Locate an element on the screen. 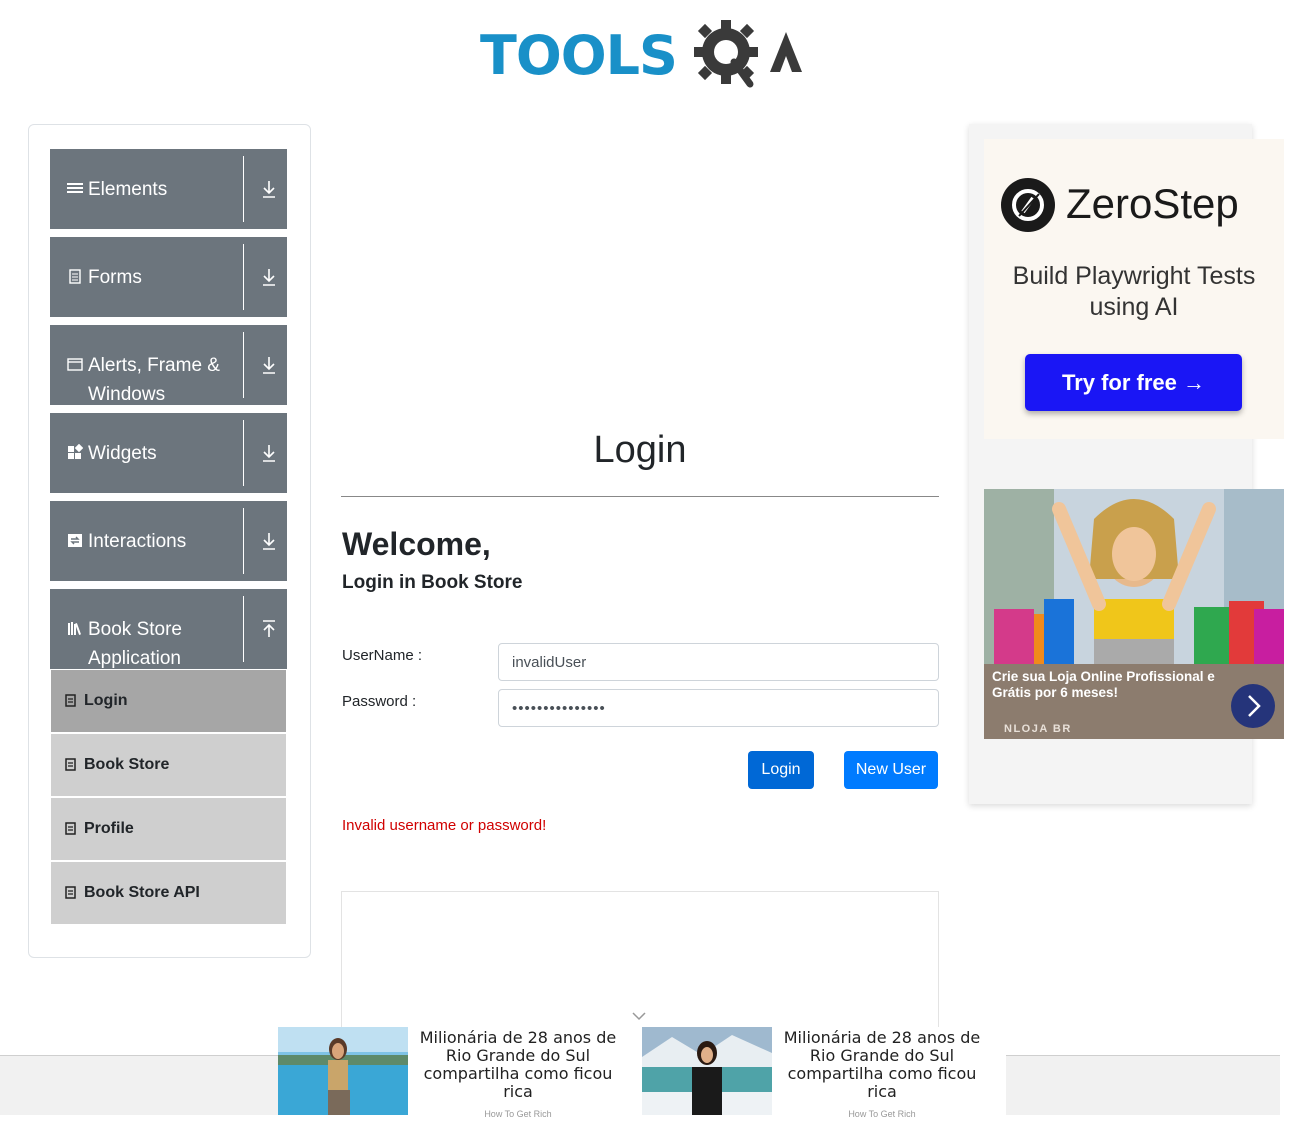 Image resolution: width=1311 pixels, height=1143 pixels. menu-group-label: Alerts, Frame & Windows is located at coordinates (154, 380).